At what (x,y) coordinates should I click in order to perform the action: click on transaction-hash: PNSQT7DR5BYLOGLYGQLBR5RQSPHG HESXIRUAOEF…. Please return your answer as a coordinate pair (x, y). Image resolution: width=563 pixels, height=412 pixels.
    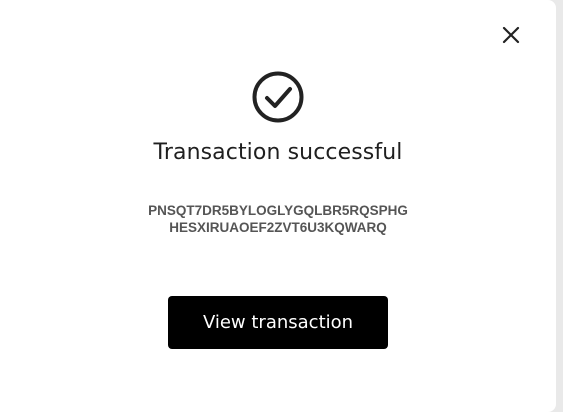
    Looking at the image, I should click on (278, 219).